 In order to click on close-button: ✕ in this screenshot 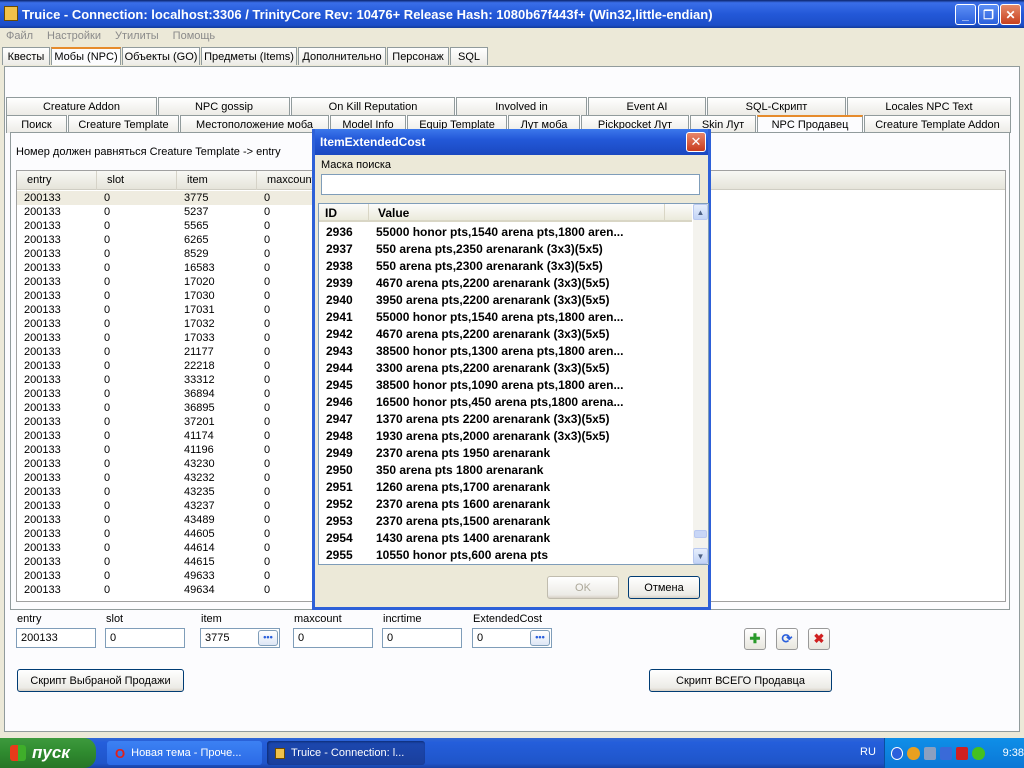, I will do `click(1010, 14)`.